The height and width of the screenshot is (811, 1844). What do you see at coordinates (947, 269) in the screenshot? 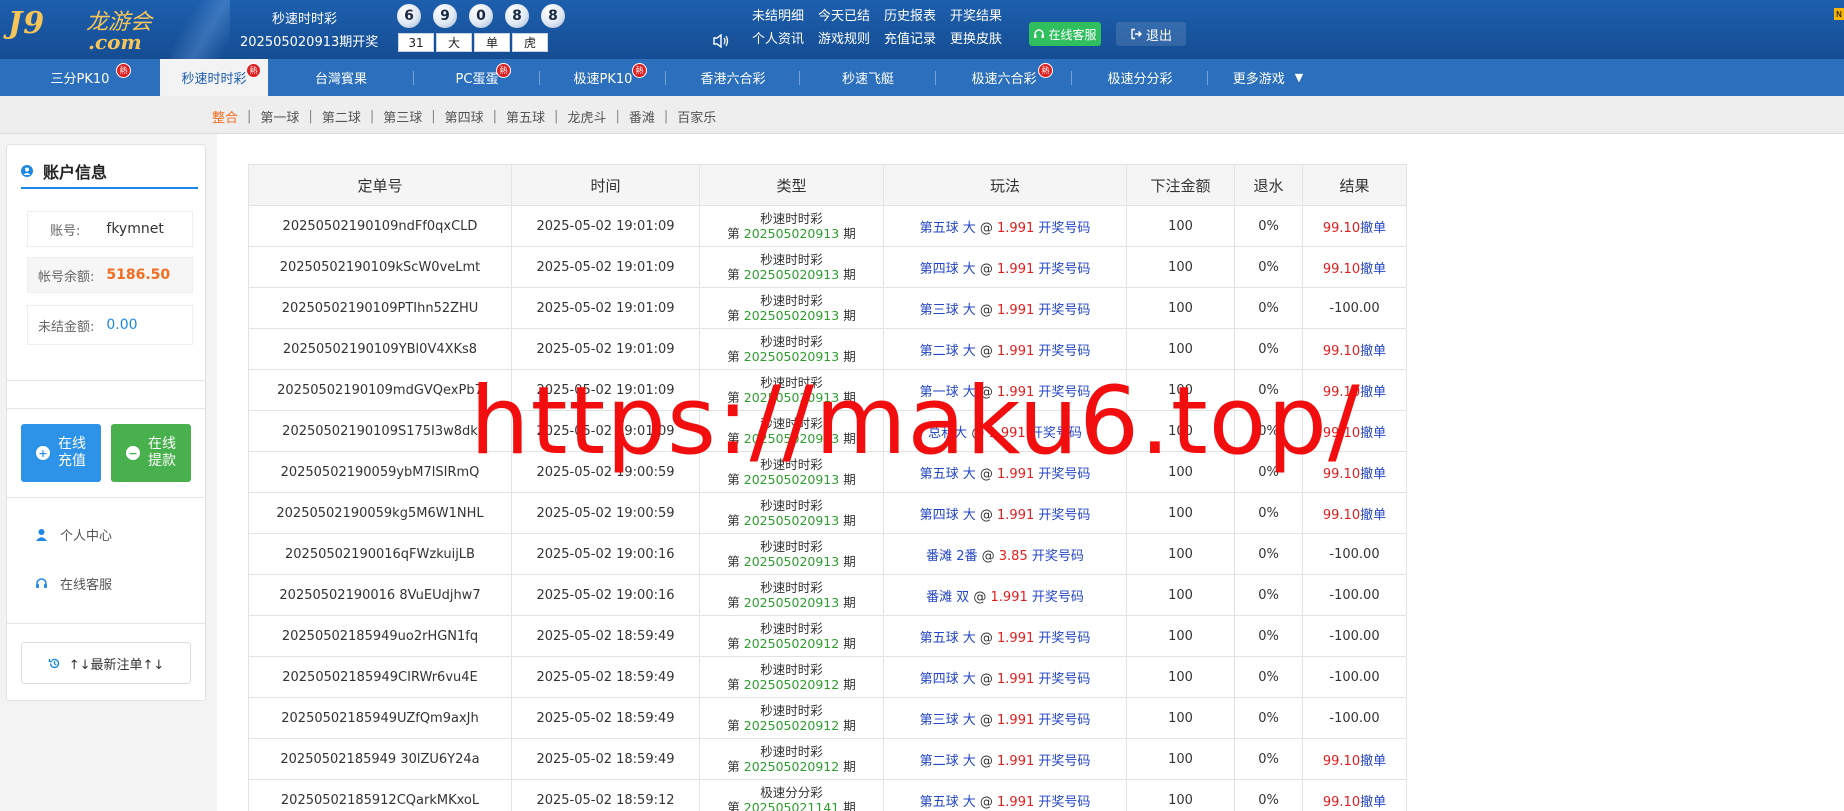
I see `play-name: 第四球 大` at bounding box center [947, 269].